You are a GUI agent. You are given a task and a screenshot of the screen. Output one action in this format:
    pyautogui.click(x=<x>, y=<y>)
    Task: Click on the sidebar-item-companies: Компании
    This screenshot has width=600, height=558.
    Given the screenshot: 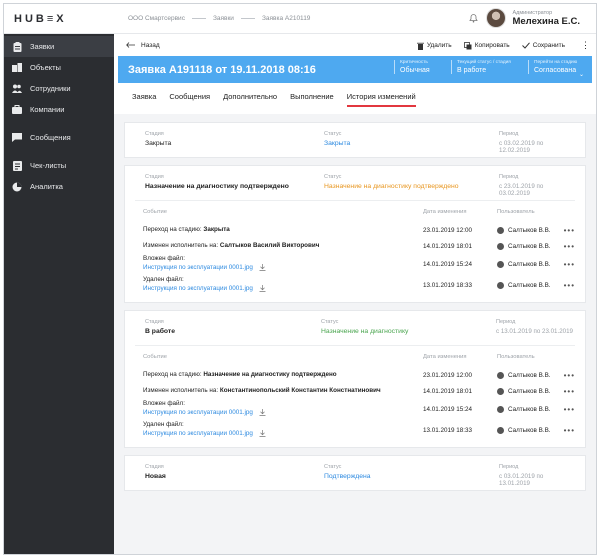 What is the action you would take?
    pyautogui.click(x=59, y=109)
    